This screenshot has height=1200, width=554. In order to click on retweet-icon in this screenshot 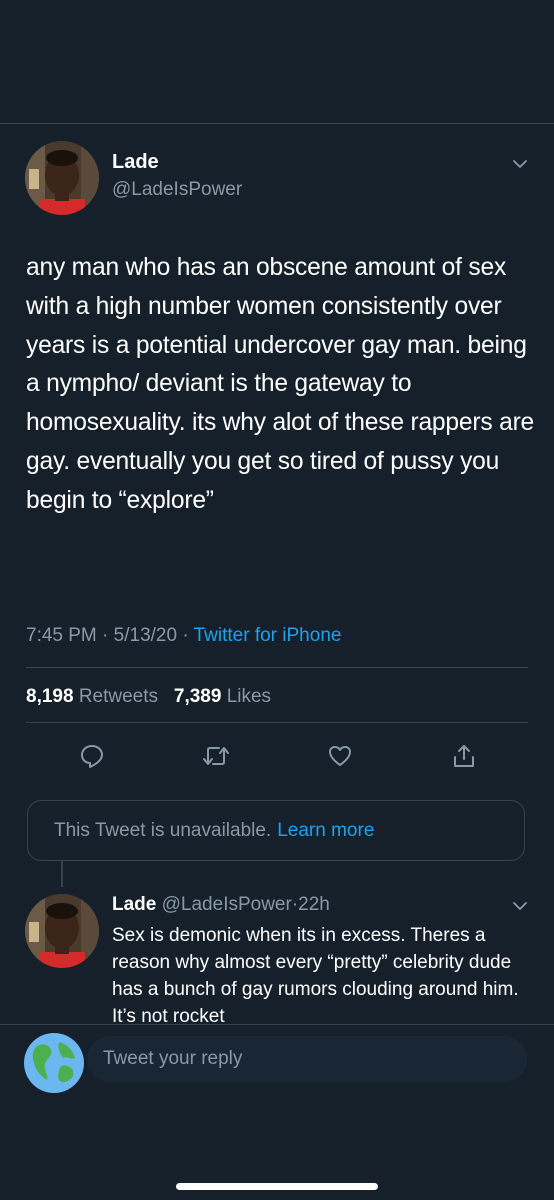, I will do `click(216, 756)`.